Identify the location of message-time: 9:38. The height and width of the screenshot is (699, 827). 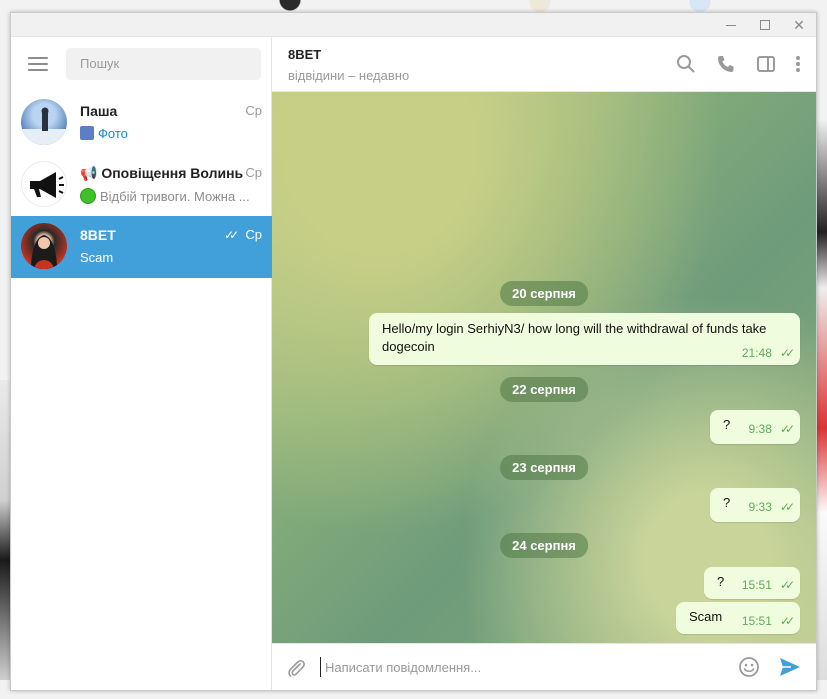
(760, 429).